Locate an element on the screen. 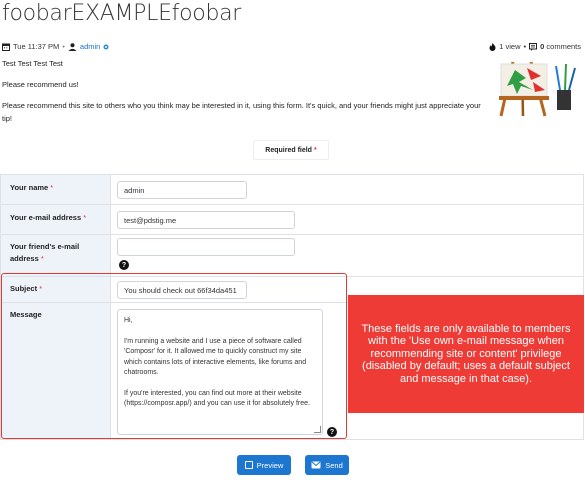 This screenshot has width=585, height=480. fire-icon is located at coordinates (492, 46).